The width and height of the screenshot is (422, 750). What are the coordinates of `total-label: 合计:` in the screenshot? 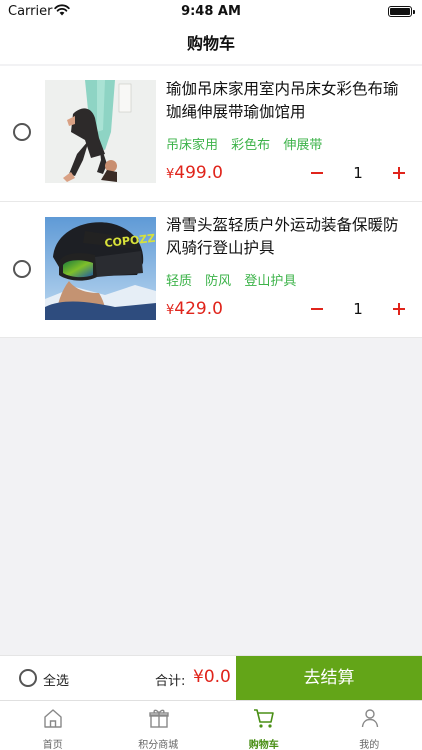 It's located at (170, 681).